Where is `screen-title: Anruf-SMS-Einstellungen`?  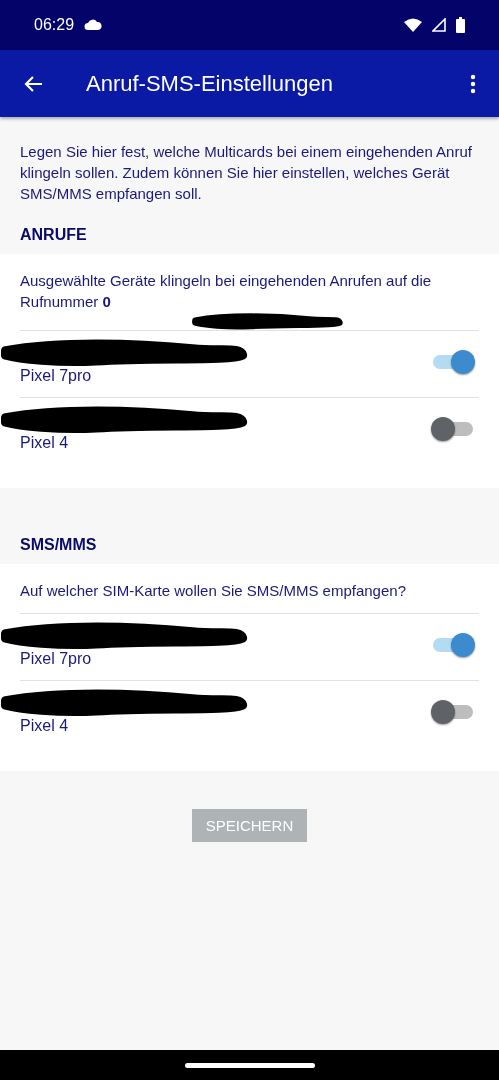
screen-title: Anruf-SMS-Einstellungen is located at coordinates (210, 83).